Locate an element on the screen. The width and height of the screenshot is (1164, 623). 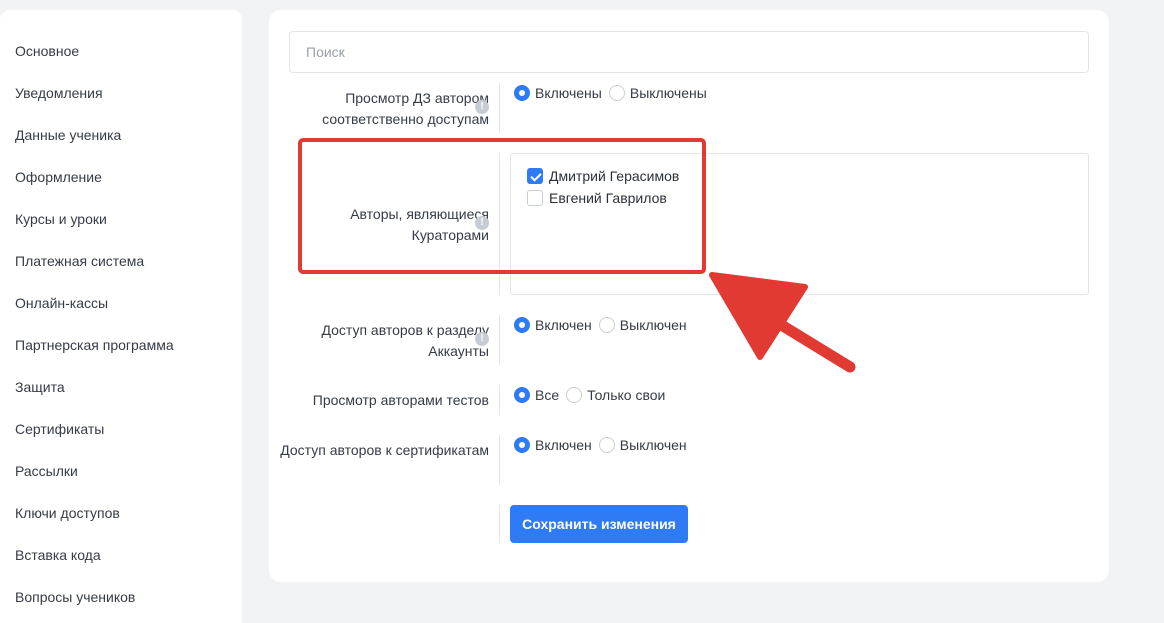
radio-hw-view-disabled is located at coordinates (616, 93).